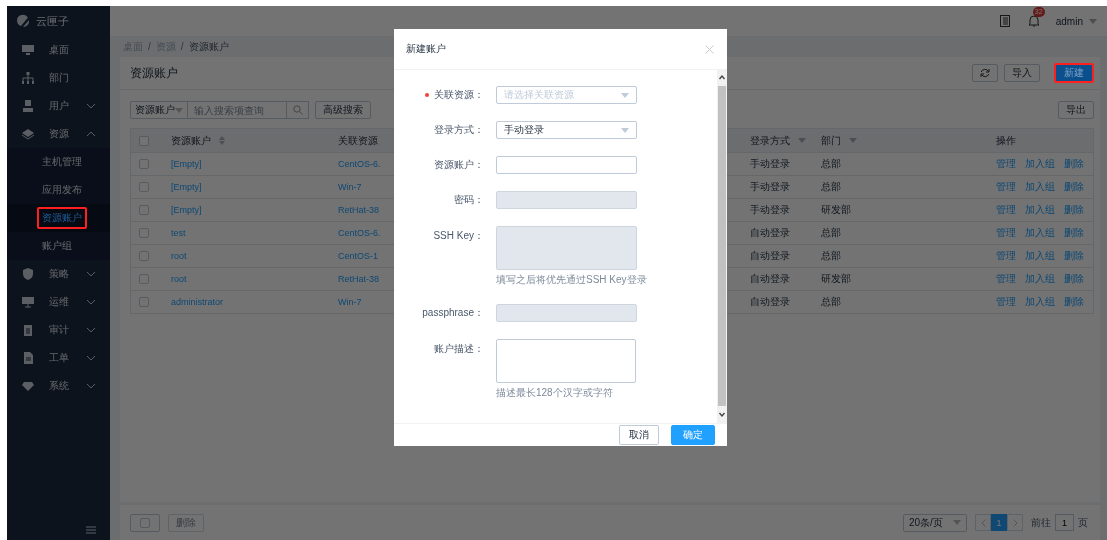 The width and height of the screenshot is (1107, 540). I want to click on nav-item: 运维, so click(58, 302).